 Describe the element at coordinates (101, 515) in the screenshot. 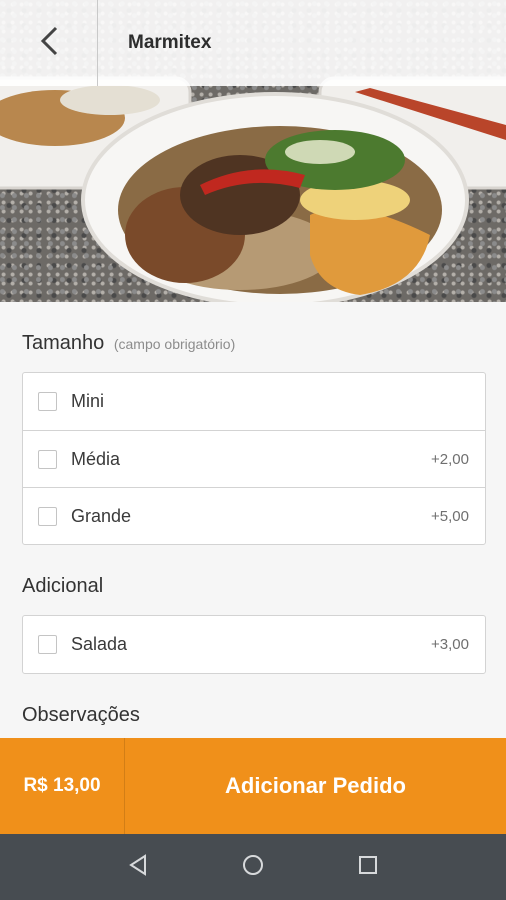

I see `option-label: Grande` at that location.